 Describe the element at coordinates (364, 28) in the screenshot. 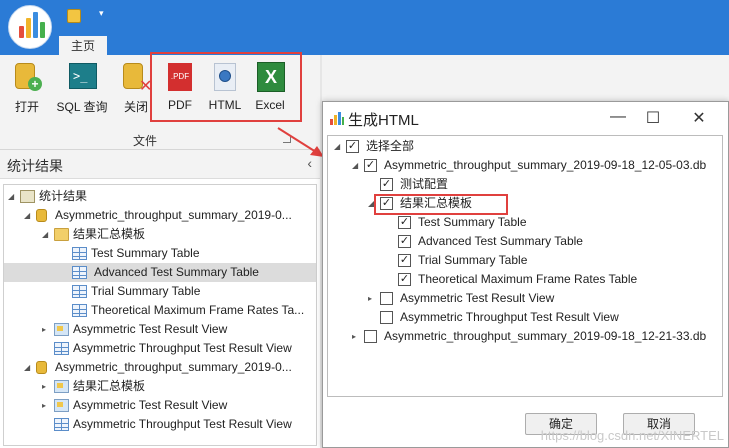

I see `title-bar: ▾ 主页` at that location.